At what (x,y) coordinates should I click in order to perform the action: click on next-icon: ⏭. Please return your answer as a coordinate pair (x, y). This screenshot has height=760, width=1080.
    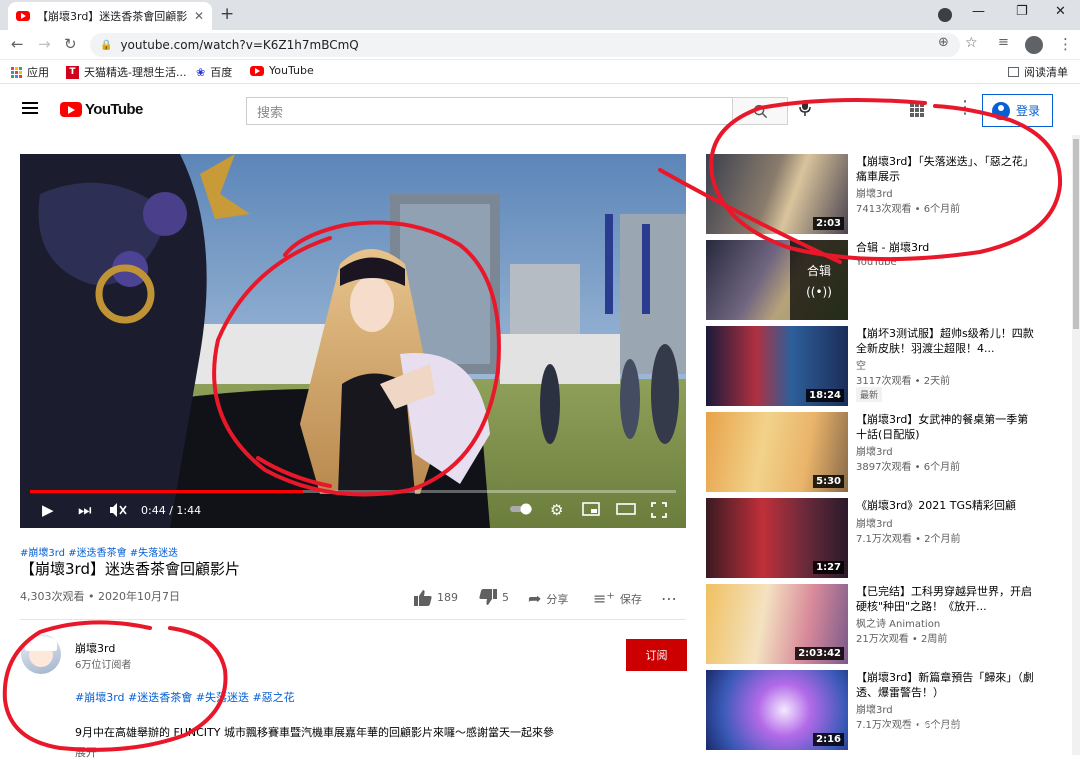
    Looking at the image, I should click on (85, 510).